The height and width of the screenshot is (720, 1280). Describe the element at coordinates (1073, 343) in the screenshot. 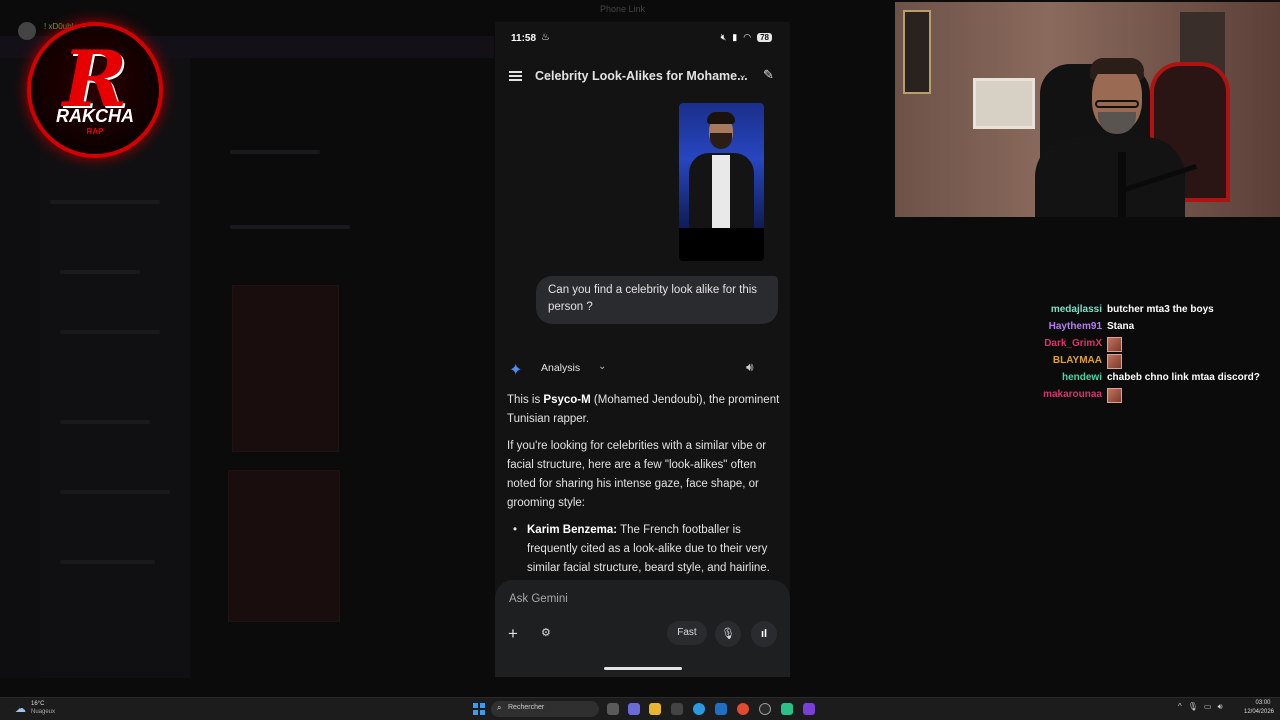

I see `chat-username: Dark_GrimX` at that location.